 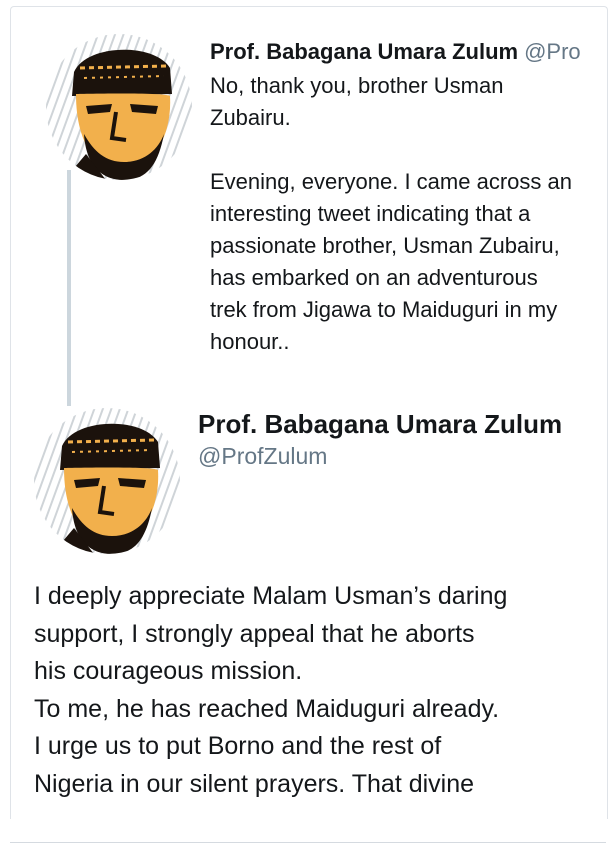 What do you see at coordinates (308, 842) in the screenshot?
I see `divider` at bounding box center [308, 842].